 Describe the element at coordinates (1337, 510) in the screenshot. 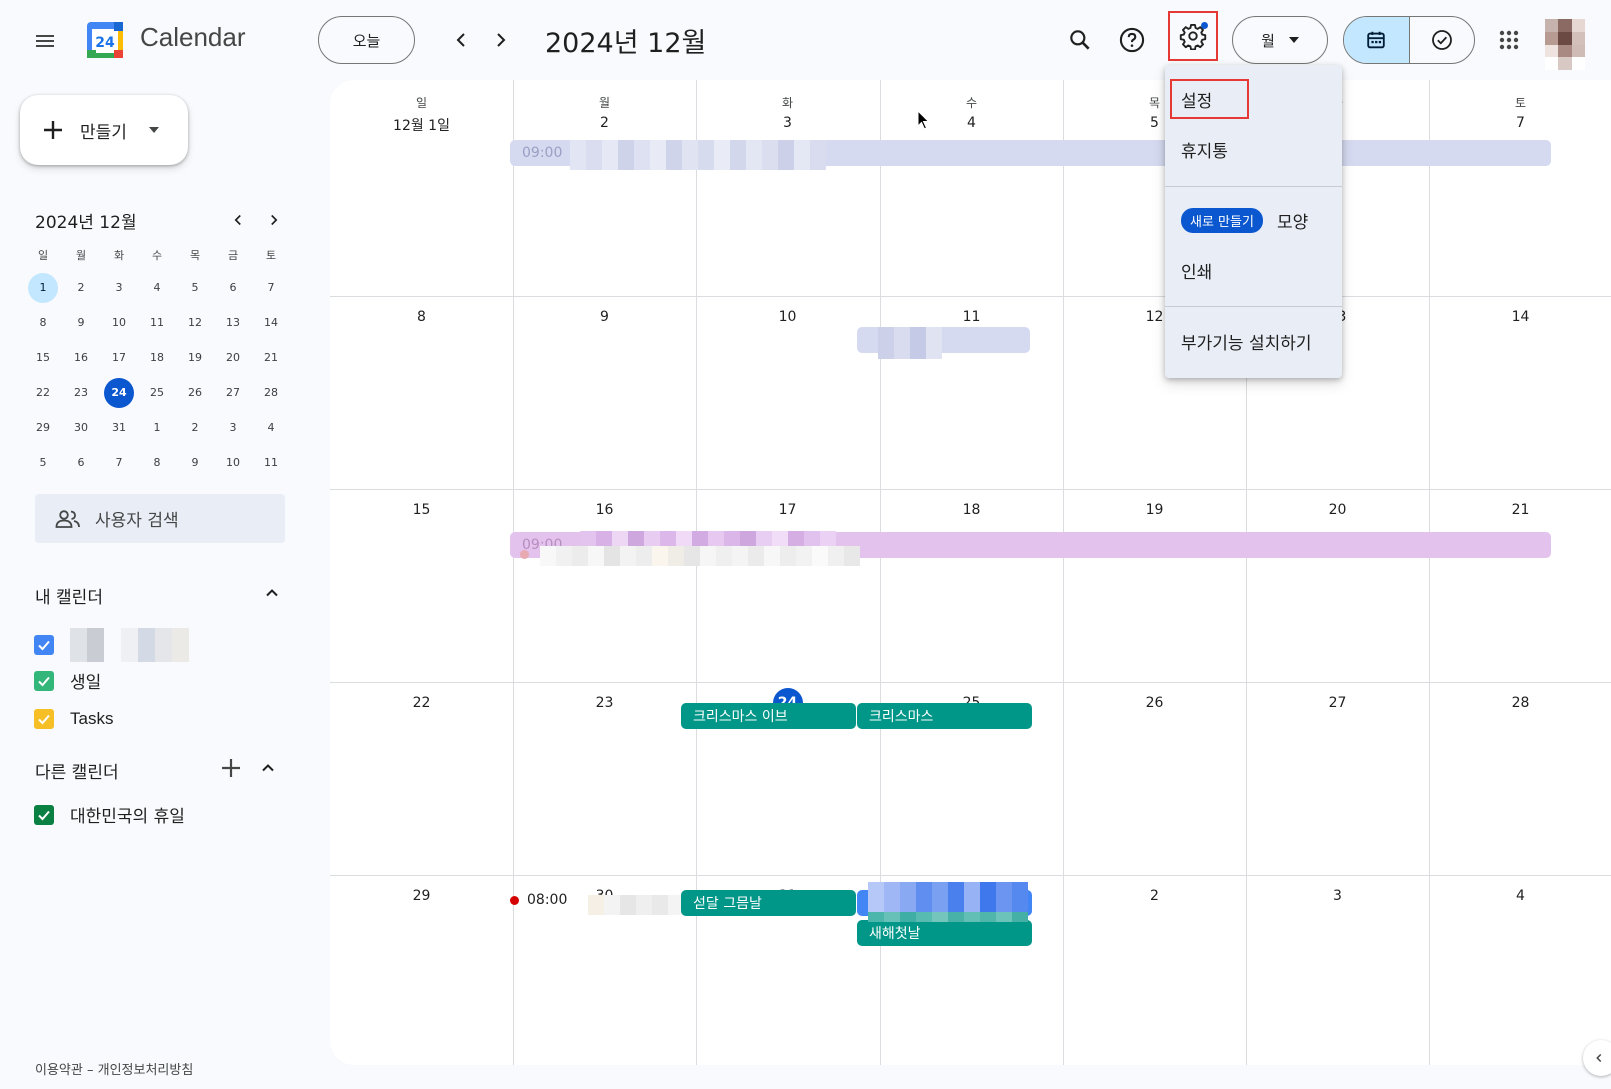

I see `day-cell-date: 20` at that location.